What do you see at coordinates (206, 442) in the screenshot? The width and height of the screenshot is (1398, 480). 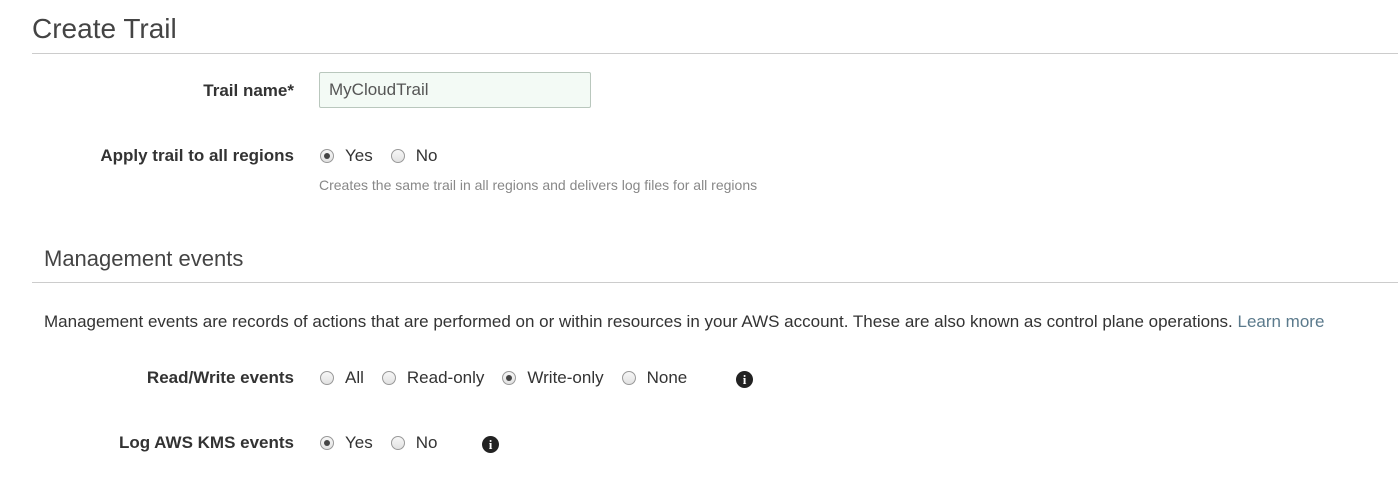 I see `kms-events-label: Log AWS KMS events` at bounding box center [206, 442].